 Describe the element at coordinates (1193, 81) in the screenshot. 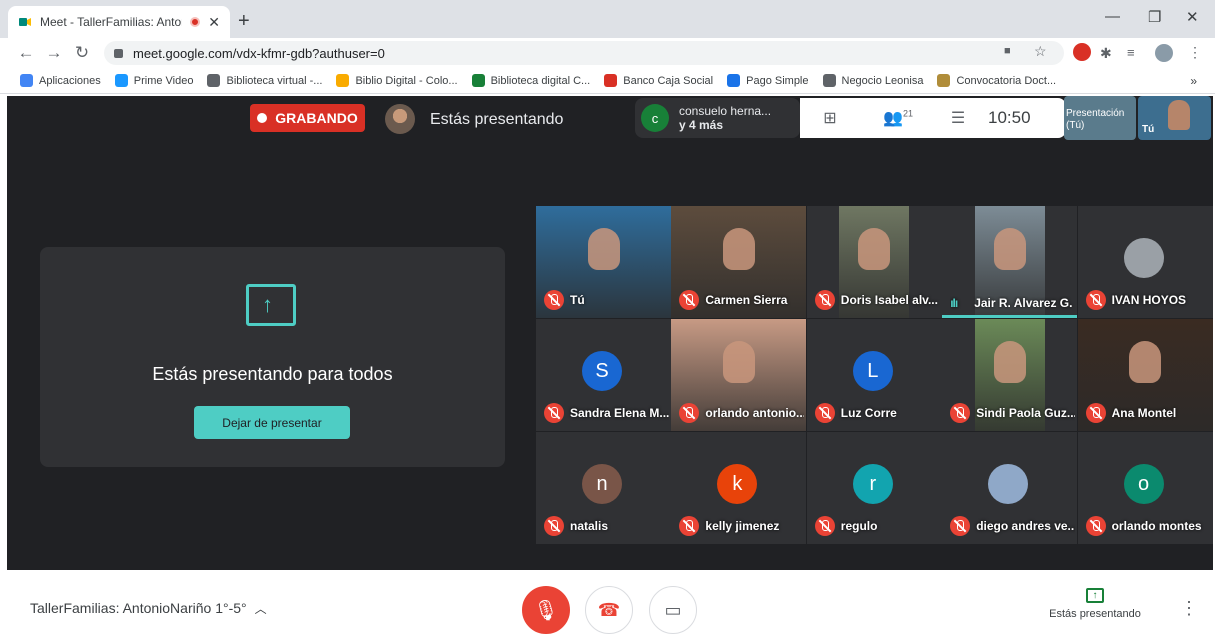

I see `bookmarks-more-icon: »` at that location.